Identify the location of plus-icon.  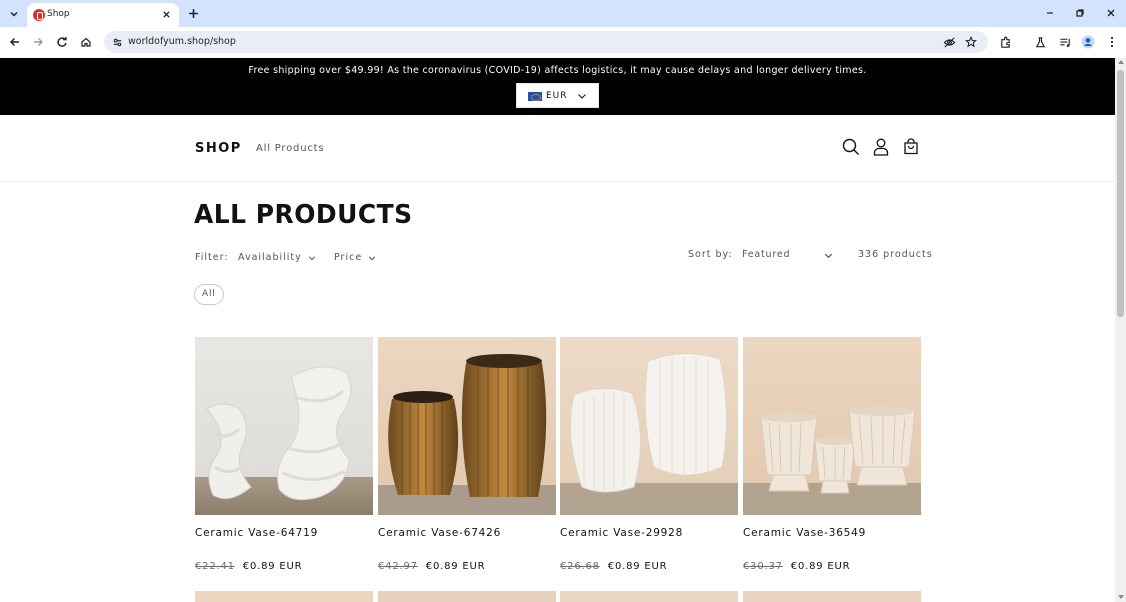
(193, 13).